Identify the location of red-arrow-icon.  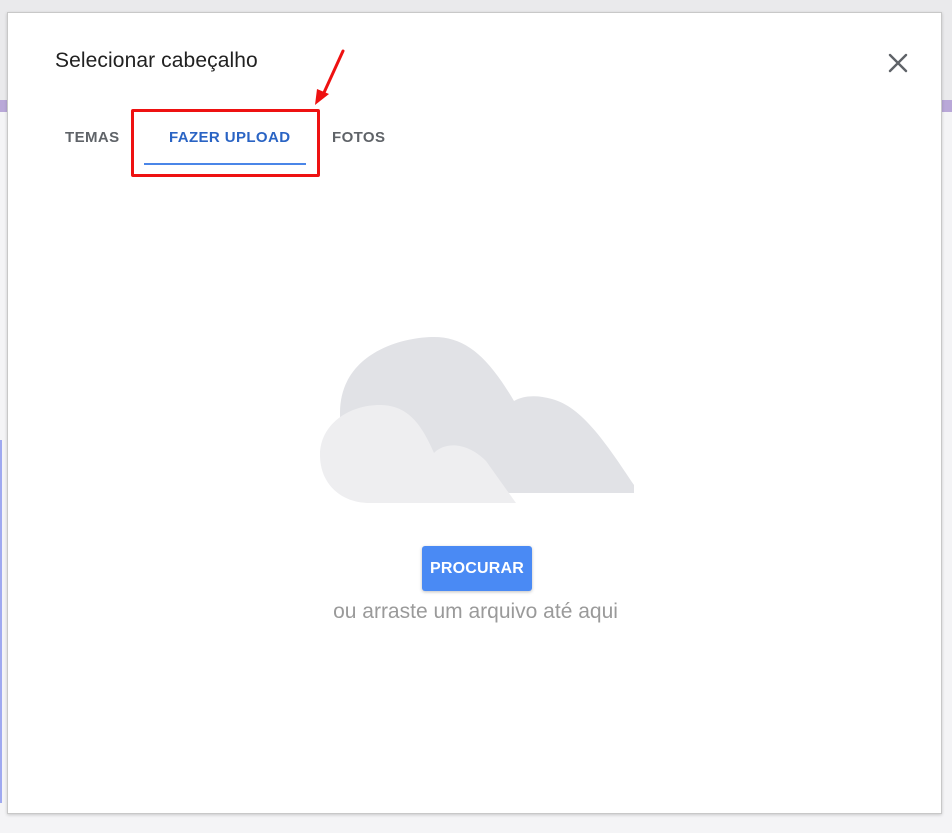
(330, 77).